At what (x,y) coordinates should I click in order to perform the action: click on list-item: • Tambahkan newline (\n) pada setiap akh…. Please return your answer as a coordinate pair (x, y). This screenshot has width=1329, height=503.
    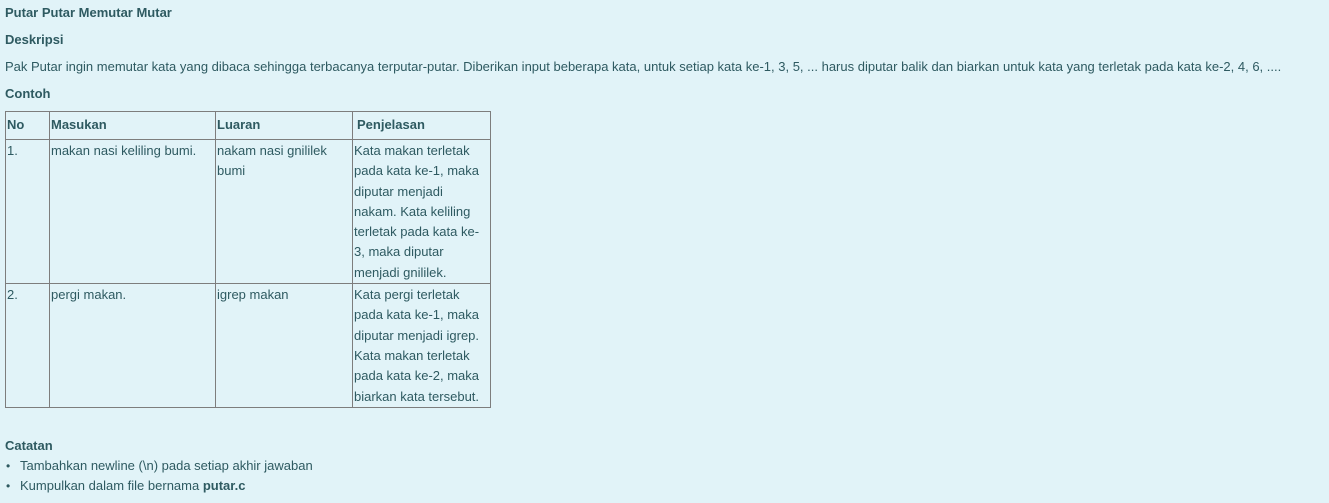
    Looking at the image, I should click on (665, 466).